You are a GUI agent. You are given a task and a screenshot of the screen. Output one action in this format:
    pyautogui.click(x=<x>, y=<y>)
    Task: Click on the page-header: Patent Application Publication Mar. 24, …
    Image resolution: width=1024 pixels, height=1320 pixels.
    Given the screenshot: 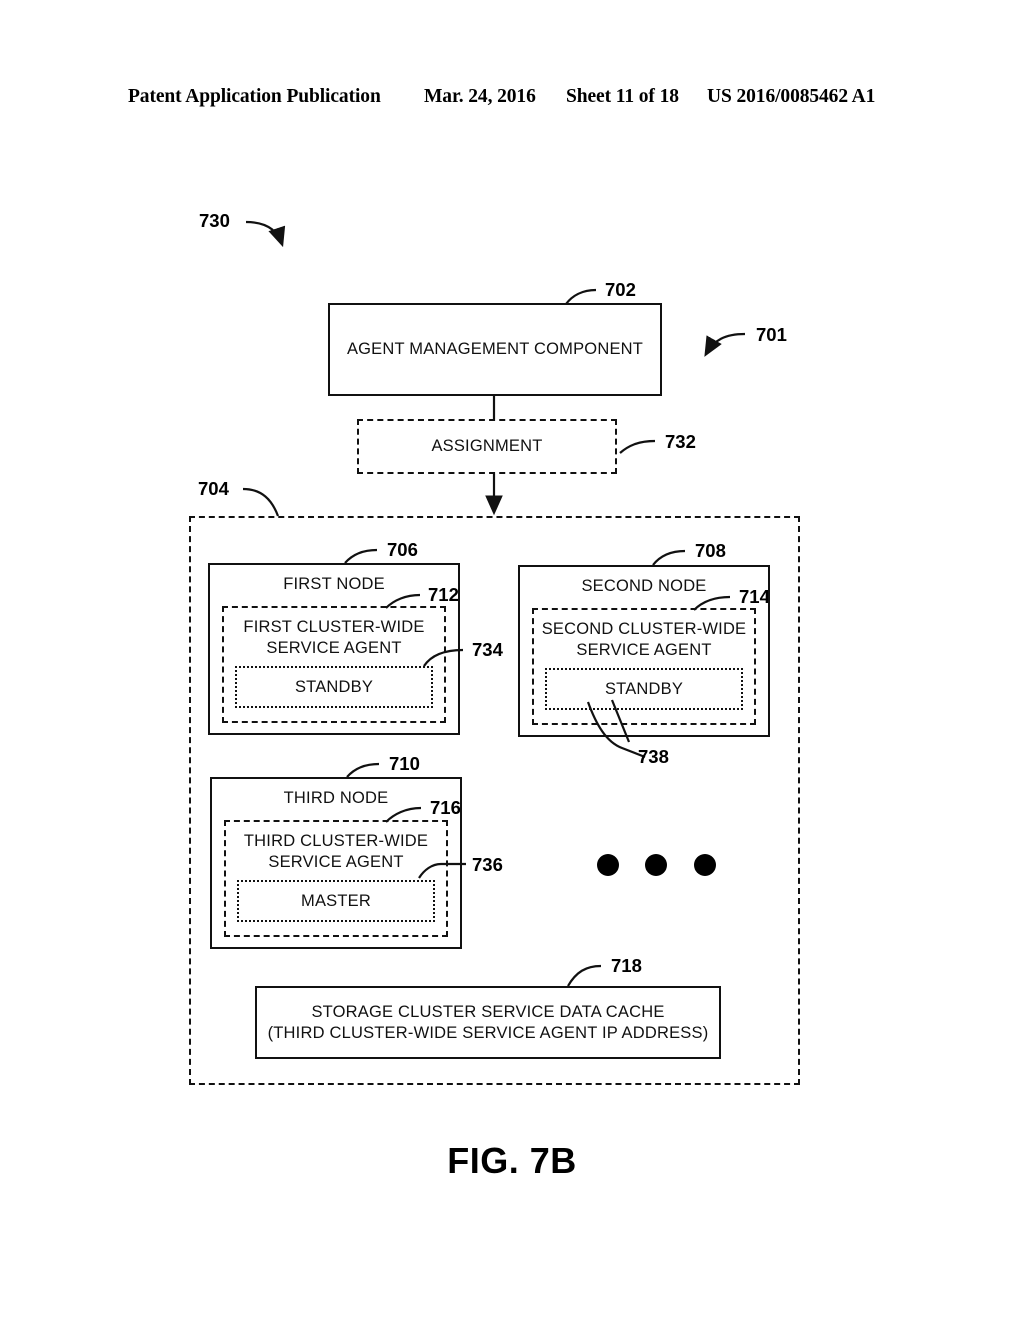 What is the action you would take?
    pyautogui.click(x=512, y=99)
    